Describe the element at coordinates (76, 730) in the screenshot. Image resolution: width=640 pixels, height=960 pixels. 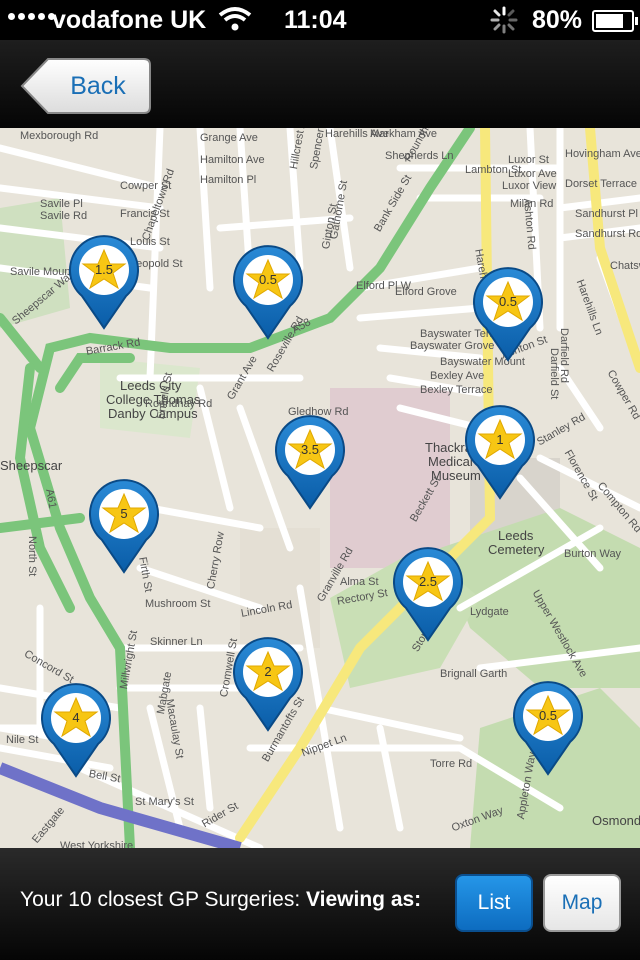
I see `surgery-pin-9: 4` at that location.